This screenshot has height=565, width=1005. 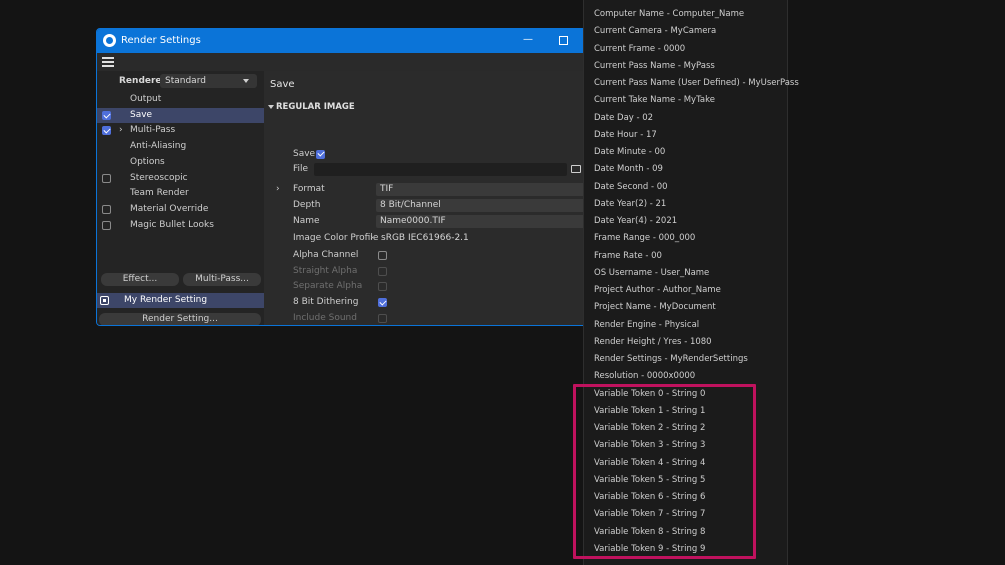 I want to click on color-profile-row: Image Color Profile › sRGB IEC61966-2.1, so click(x=429, y=239).